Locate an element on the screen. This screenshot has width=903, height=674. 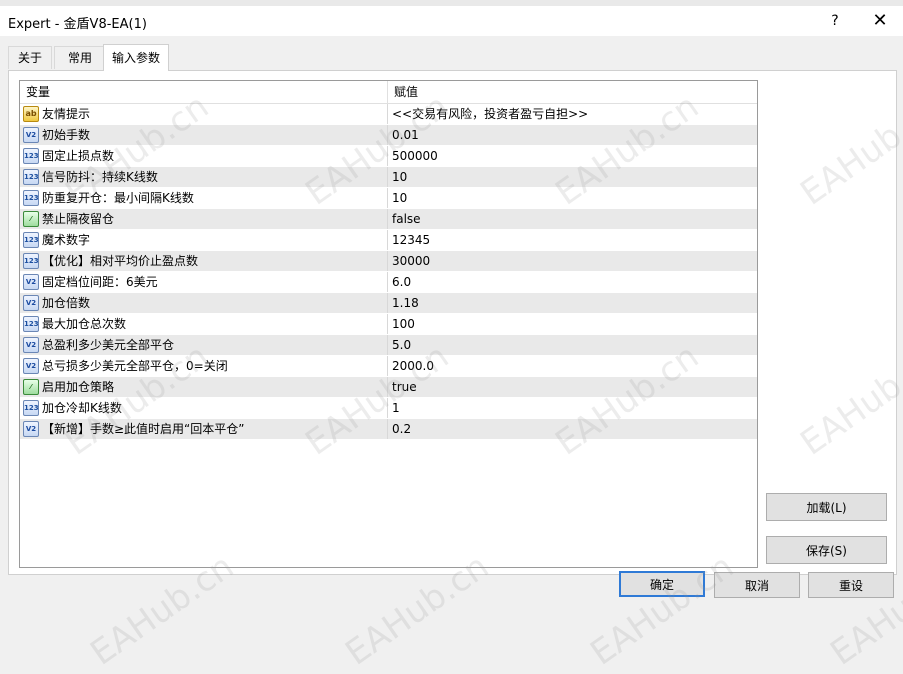
table-row: 123 信号防抖：持续K线数 10 is located at coordinates (388, 177).